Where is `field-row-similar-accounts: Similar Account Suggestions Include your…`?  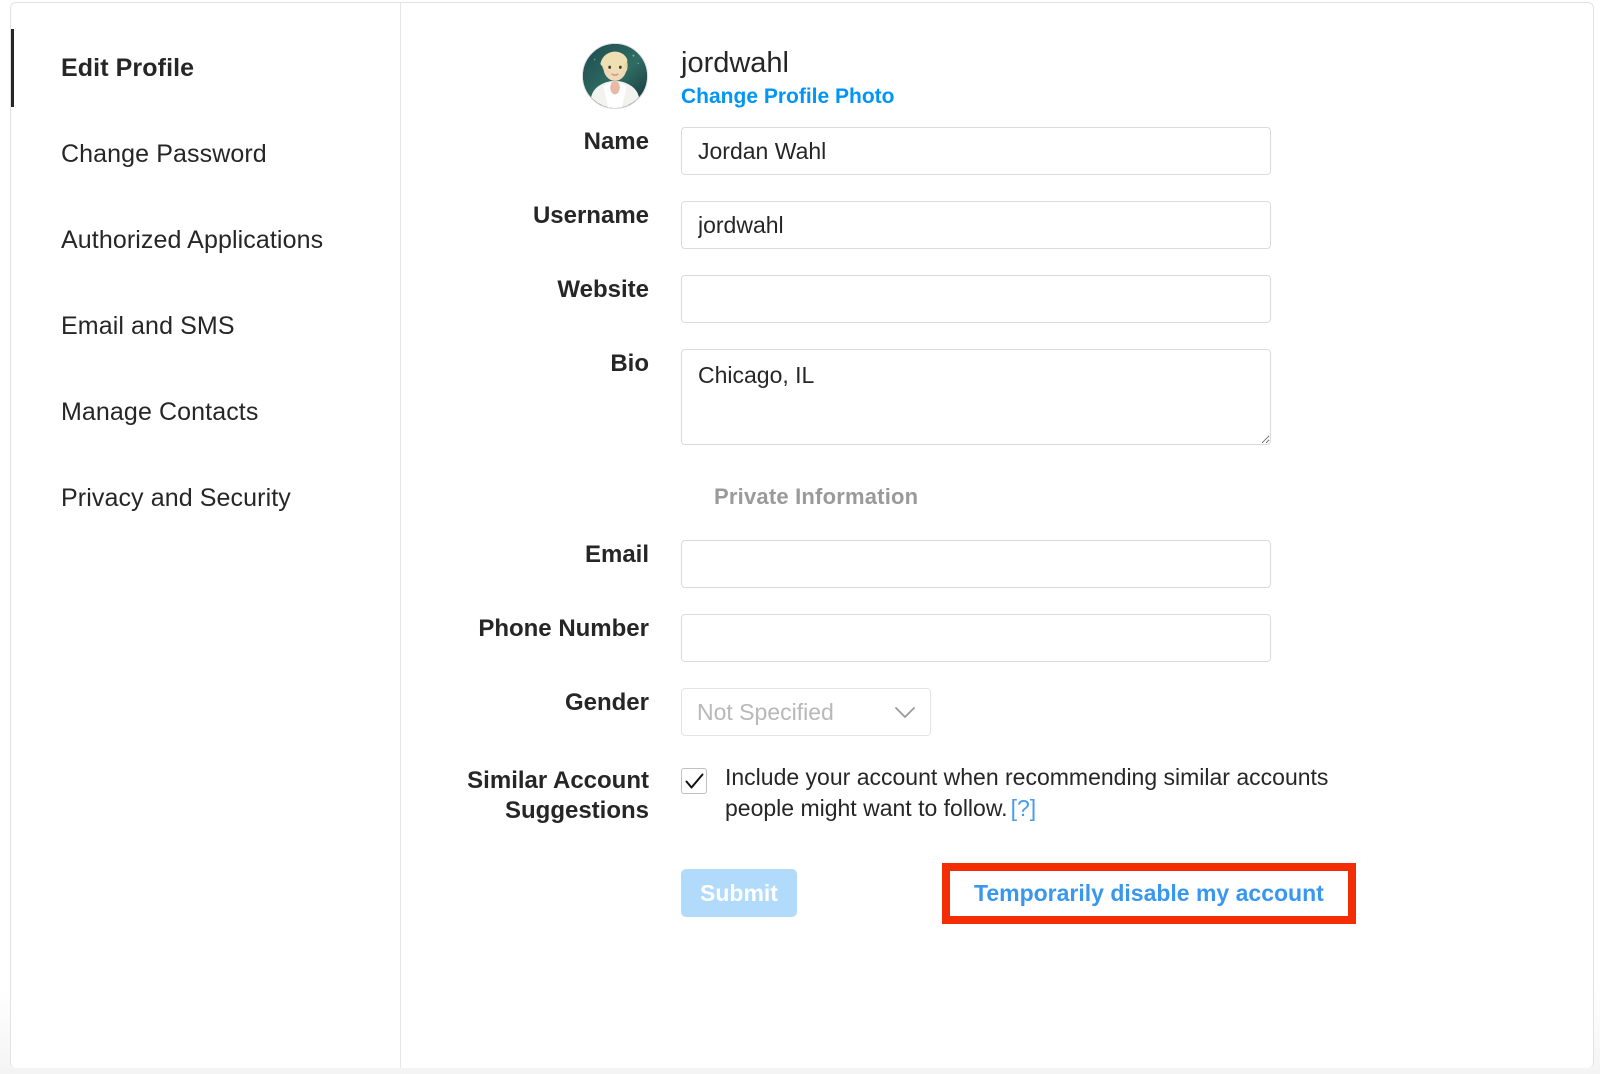
field-row-similar-accounts: Similar Account Suggestions Include your… is located at coordinates (997, 794).